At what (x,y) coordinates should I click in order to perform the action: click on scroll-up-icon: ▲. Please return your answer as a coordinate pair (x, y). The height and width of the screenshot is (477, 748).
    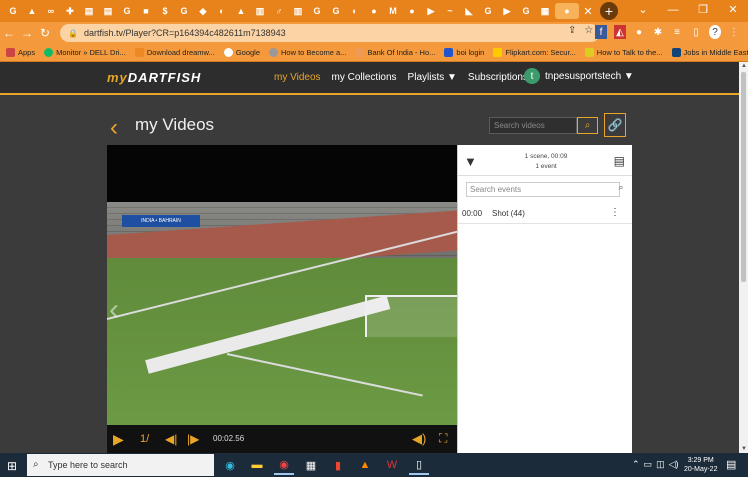
    Looking at the image, I should click on (744, 66).